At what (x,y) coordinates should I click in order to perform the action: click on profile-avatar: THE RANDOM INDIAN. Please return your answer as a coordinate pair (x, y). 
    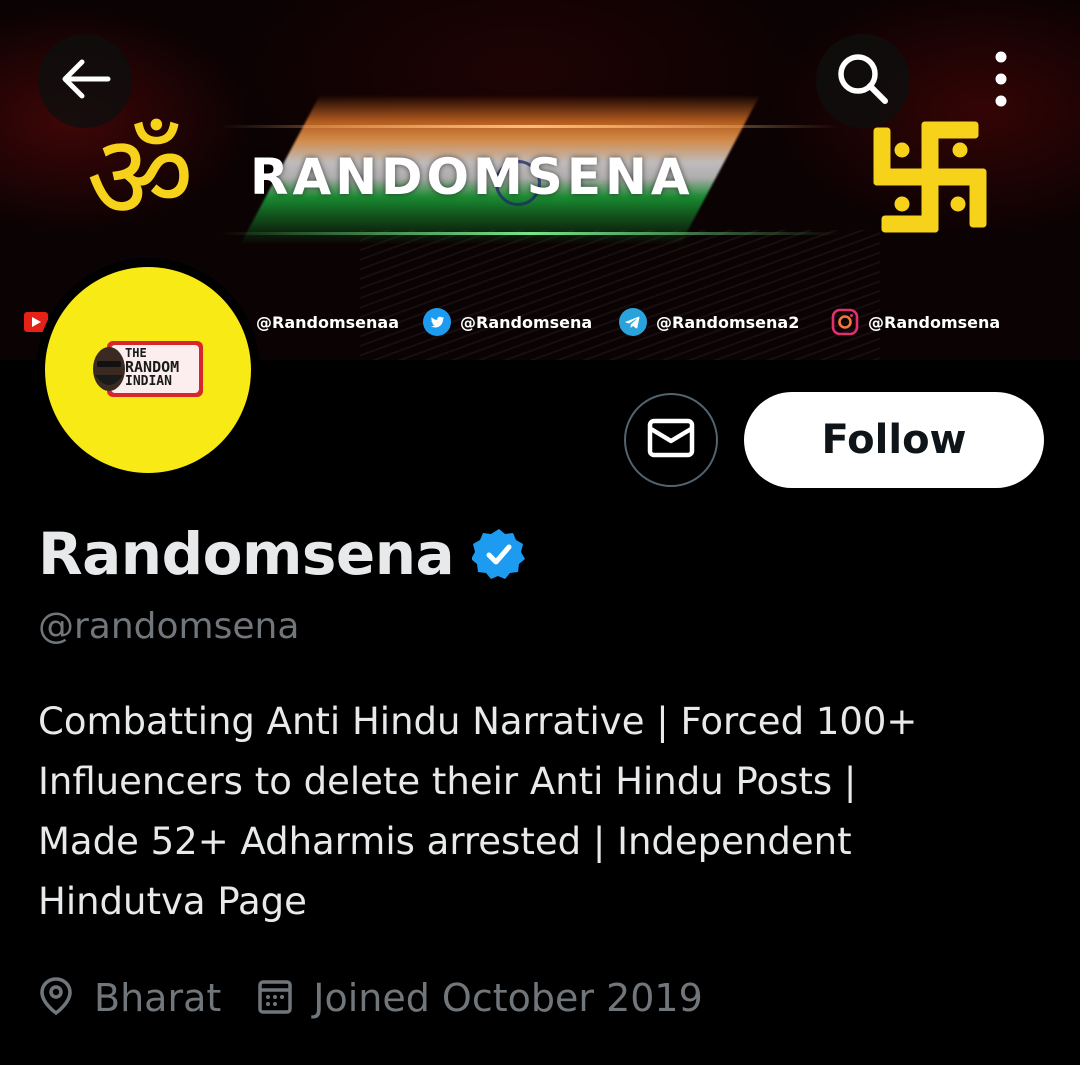
    Looking at the image, I should click on (148, 370).